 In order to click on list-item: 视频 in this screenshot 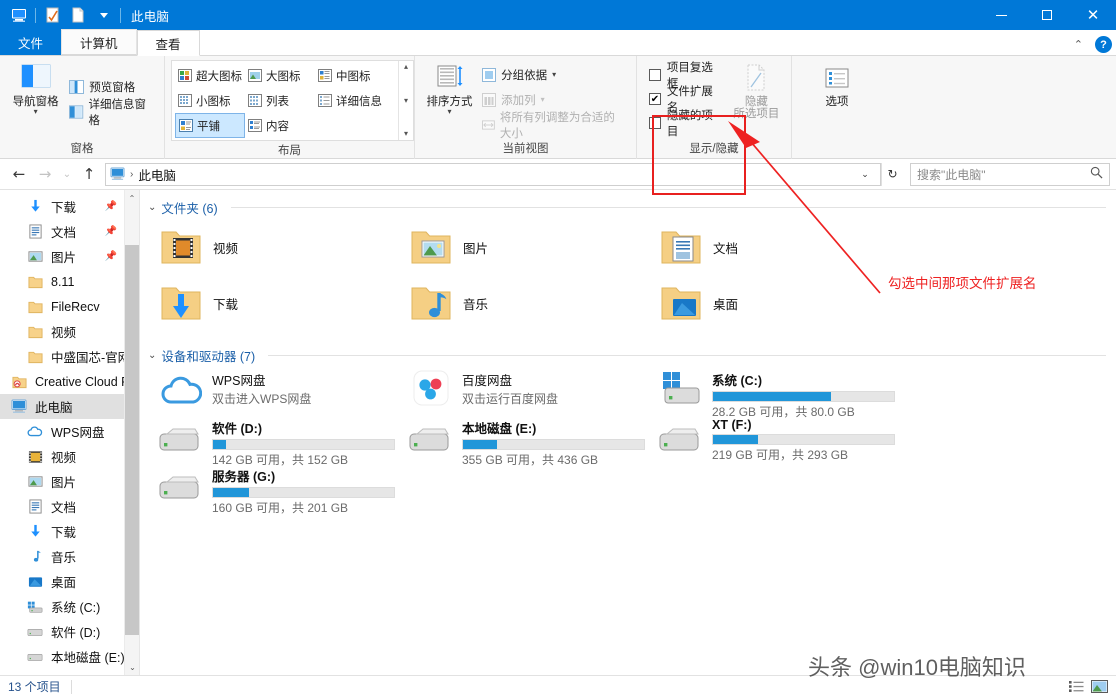, I will do `click(283, 252)`.